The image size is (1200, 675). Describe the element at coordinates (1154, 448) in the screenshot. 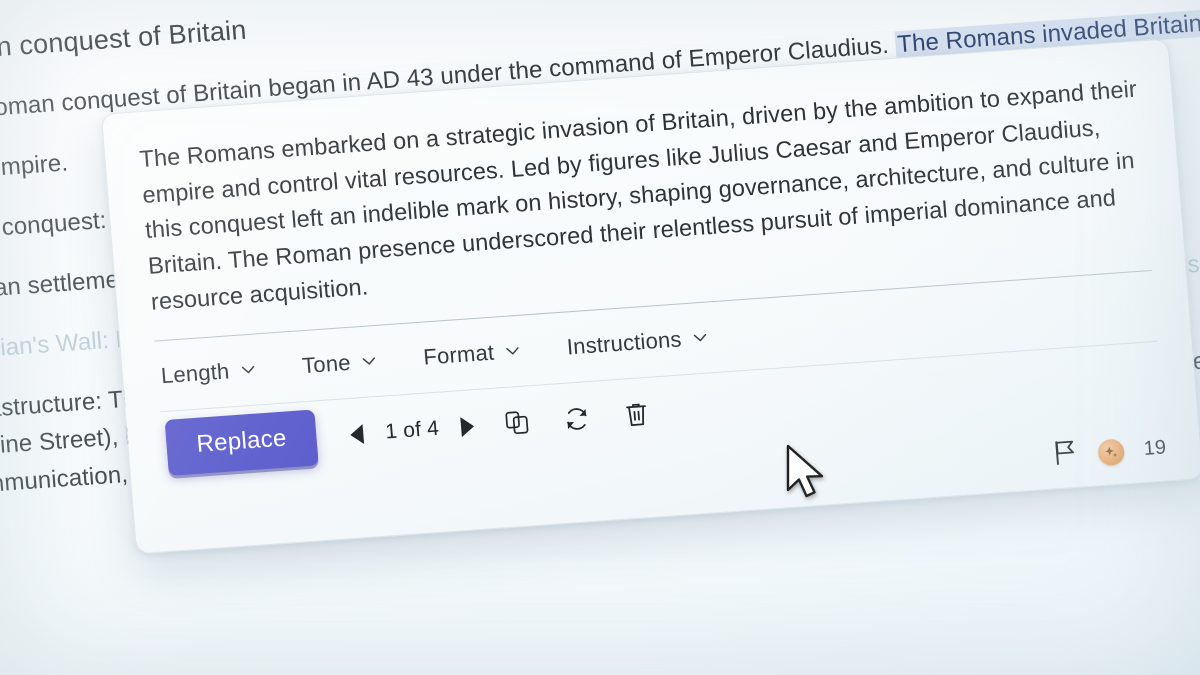

I see `credits-count: 19` at that location.